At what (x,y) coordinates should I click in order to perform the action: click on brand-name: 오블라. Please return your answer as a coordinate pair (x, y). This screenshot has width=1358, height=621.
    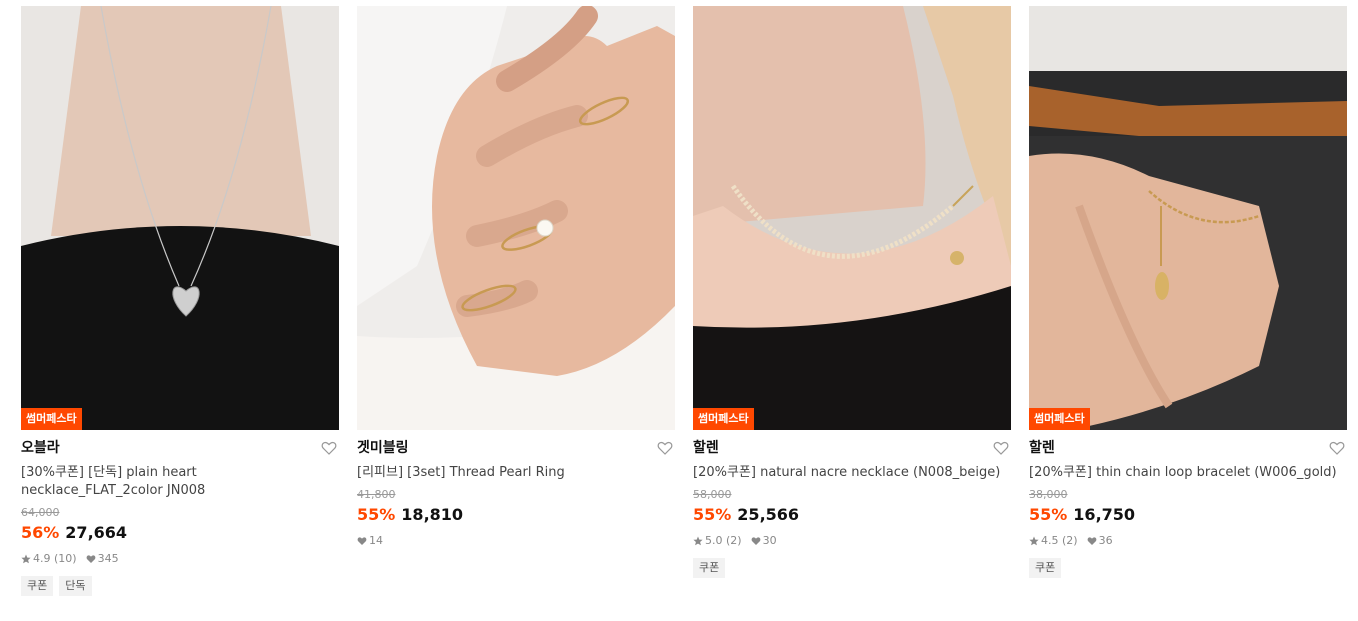
    Looking at the image, I should click on (180, 448).